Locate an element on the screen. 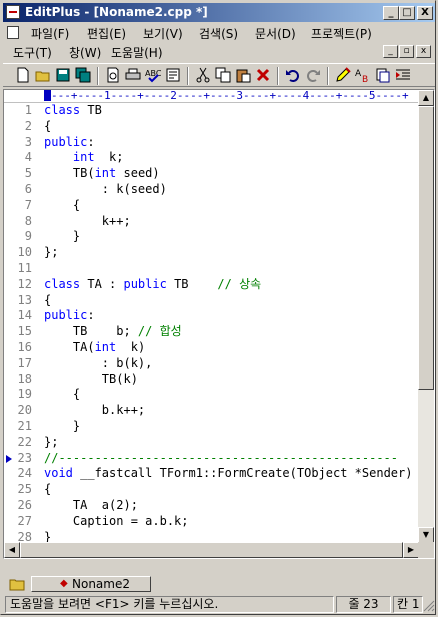 This screenshot has width=438, height=617. menu-edit: 편집(E) is located at coordinates (106, 33).